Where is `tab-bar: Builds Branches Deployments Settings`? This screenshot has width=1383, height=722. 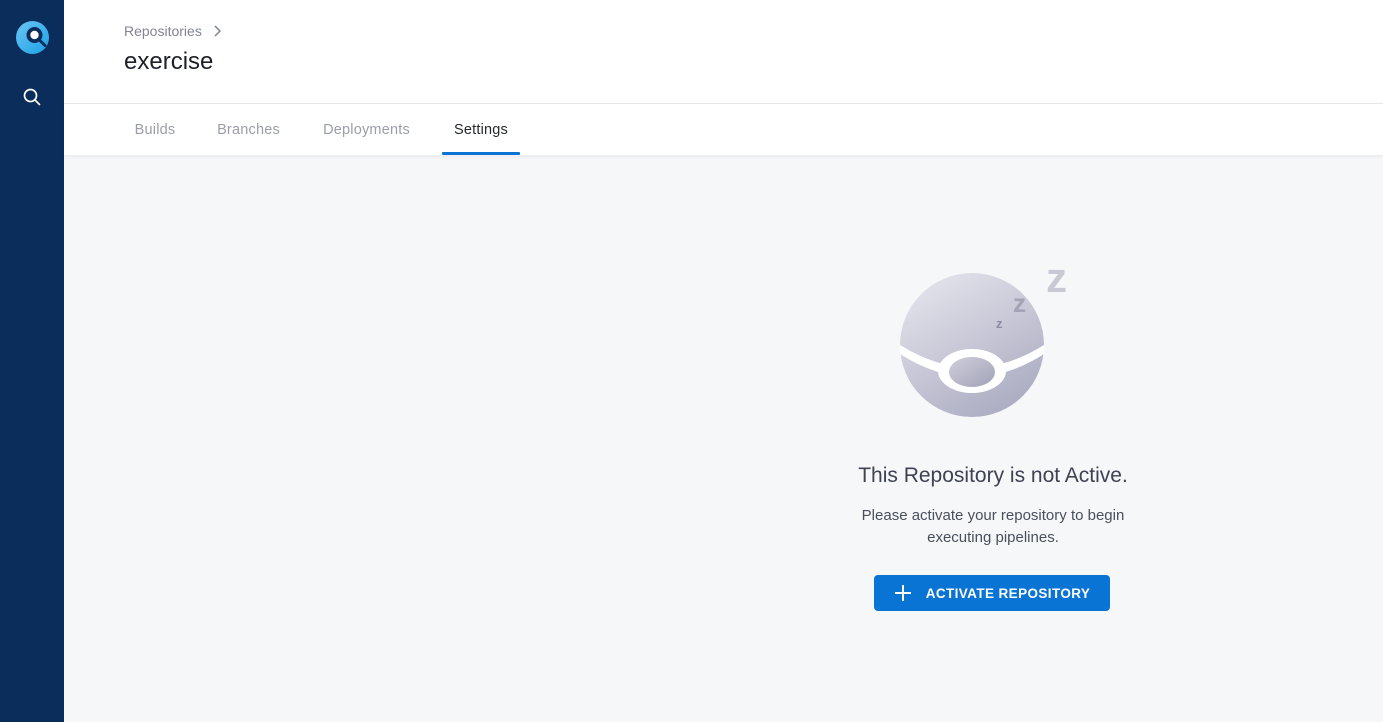
tab-bar: Builds Branches Deployments Settings is located at coordinates (723, 130).